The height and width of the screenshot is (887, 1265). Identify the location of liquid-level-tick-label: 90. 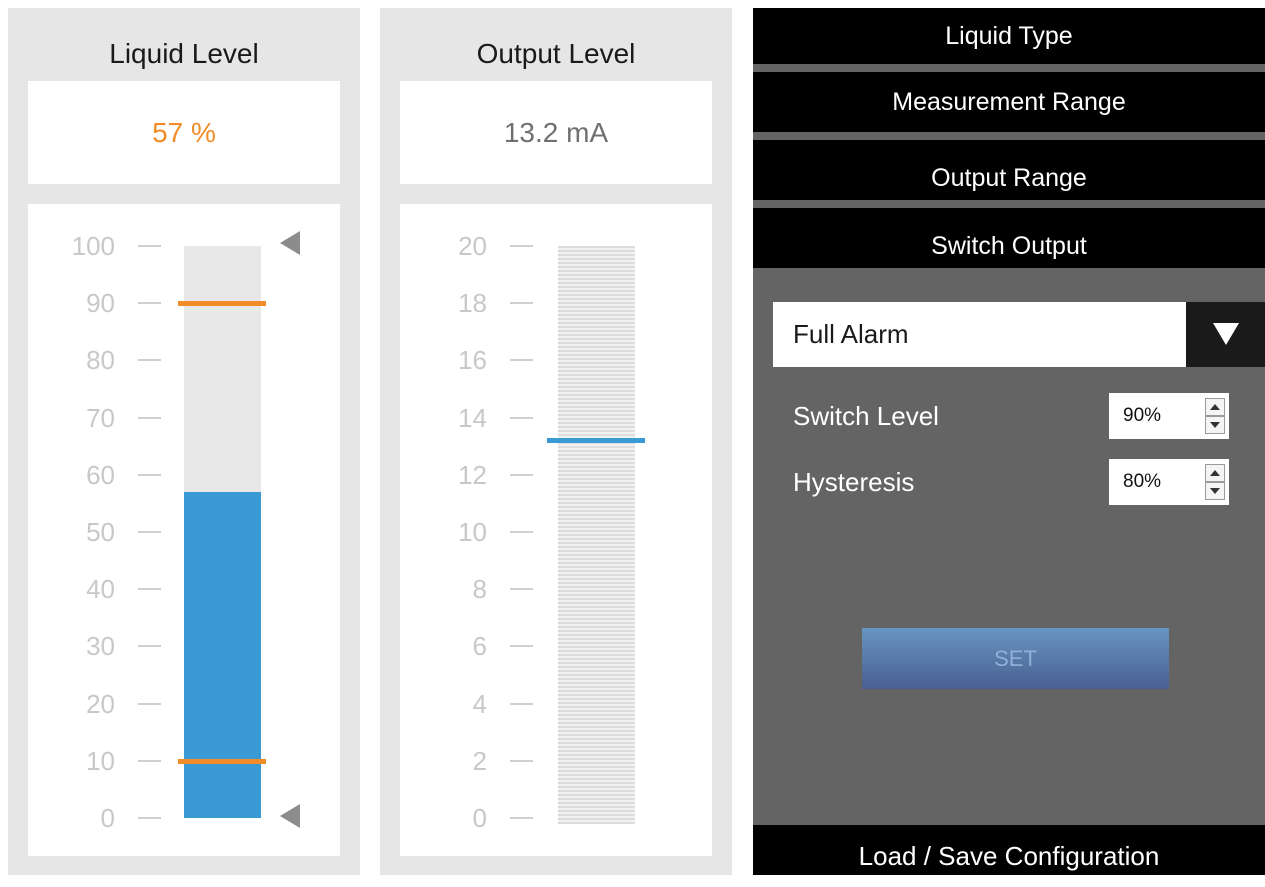
(100, 303).